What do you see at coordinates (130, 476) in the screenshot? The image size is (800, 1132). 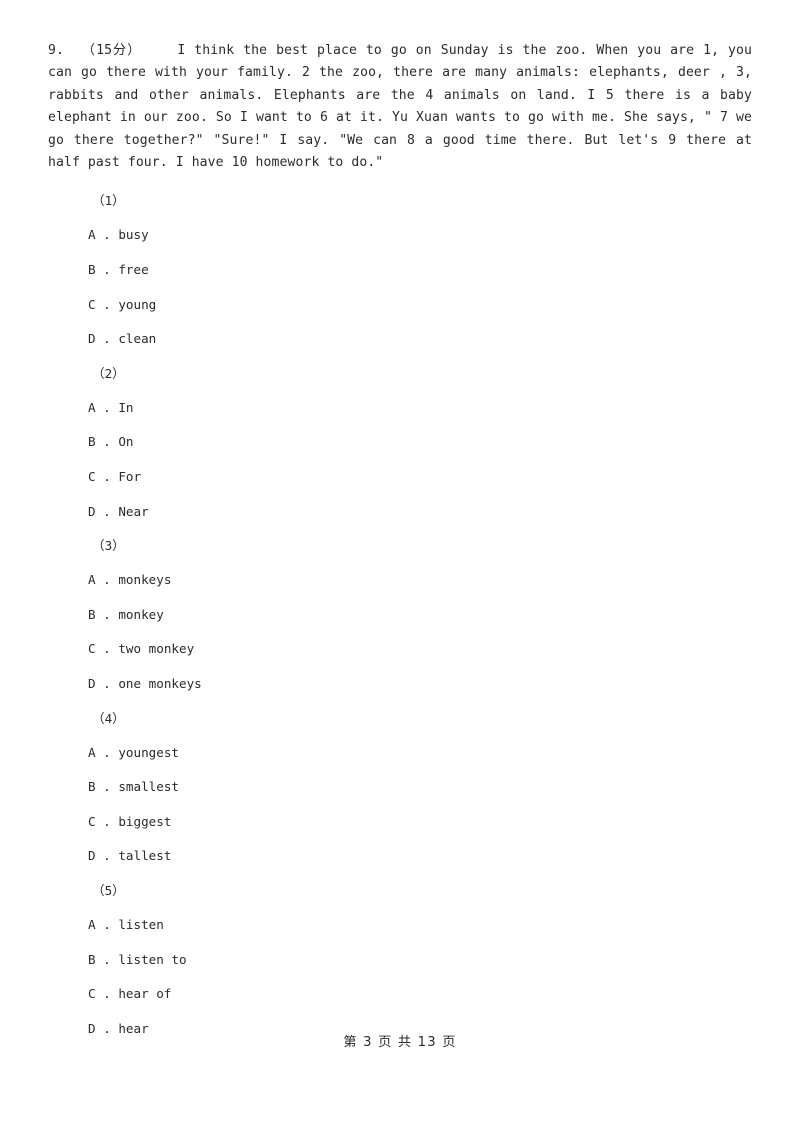 I see `option-text: For` at bounding box center [130, 476].